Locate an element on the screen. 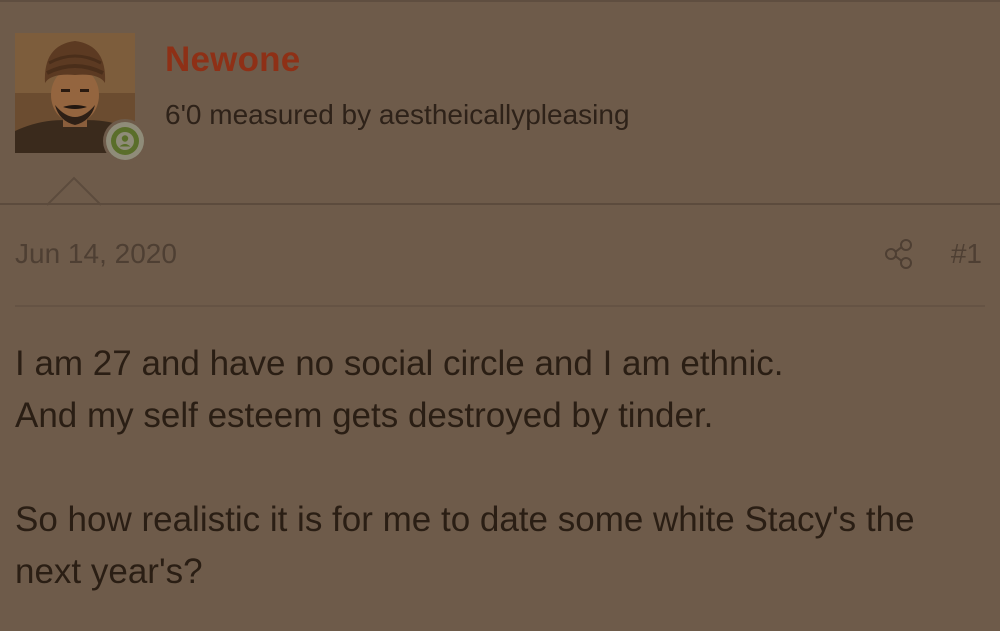 Image resolution: width=1000 pixels, height=631 pixels. user-icon is located at coordinates (125, 141).